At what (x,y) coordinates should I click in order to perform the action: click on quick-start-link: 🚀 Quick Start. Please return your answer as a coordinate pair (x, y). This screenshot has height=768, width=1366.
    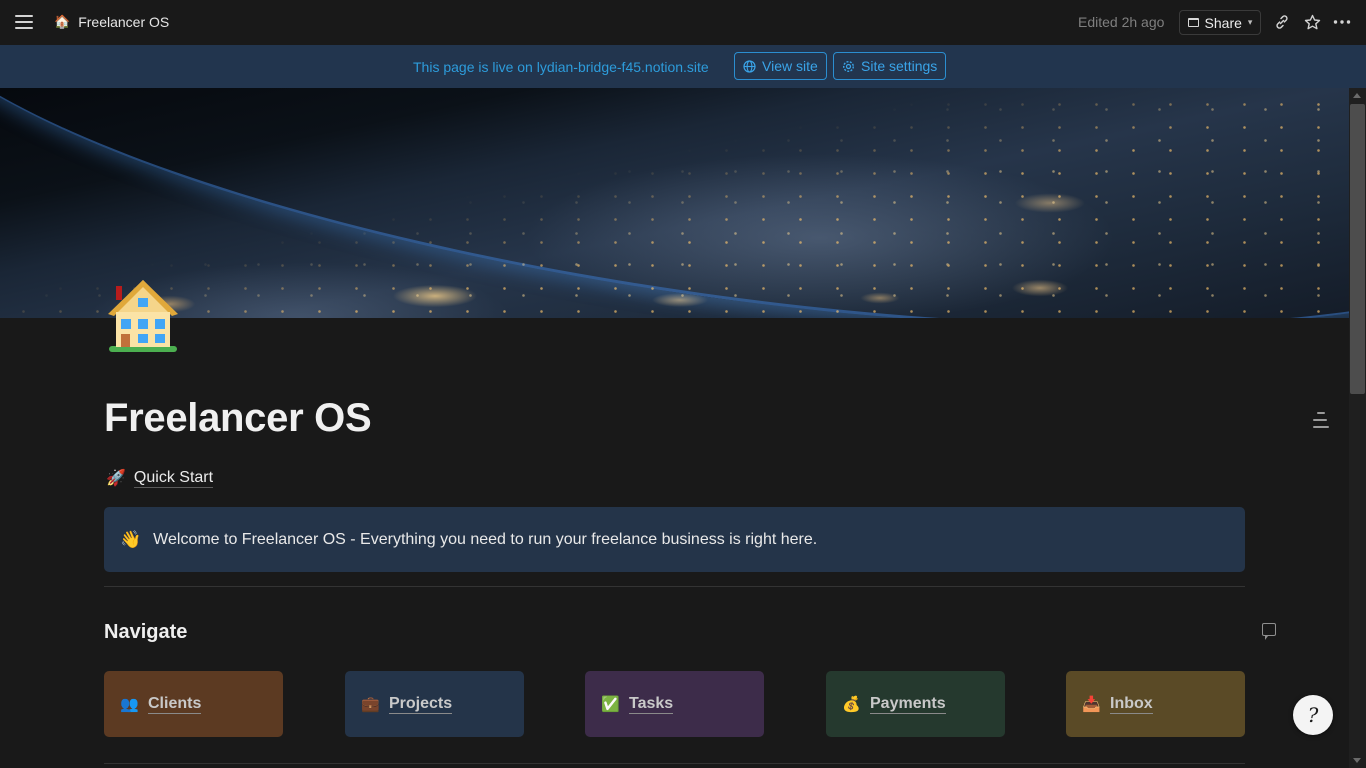
    Looking at the image, I should click on (160, 478).